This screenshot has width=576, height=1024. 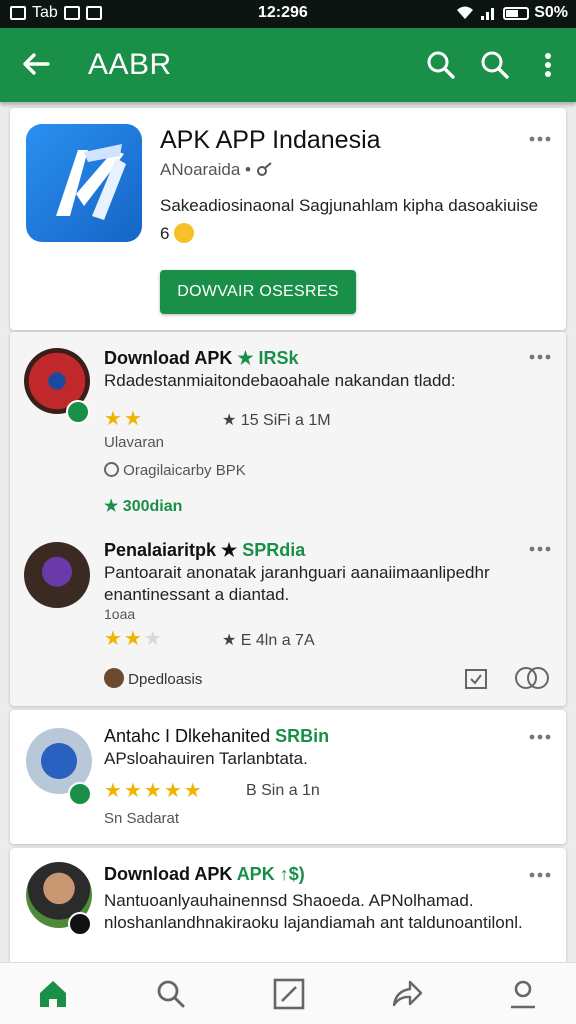 I want to click on developer-name: ANoaraida •, so click(x=206, y=169).